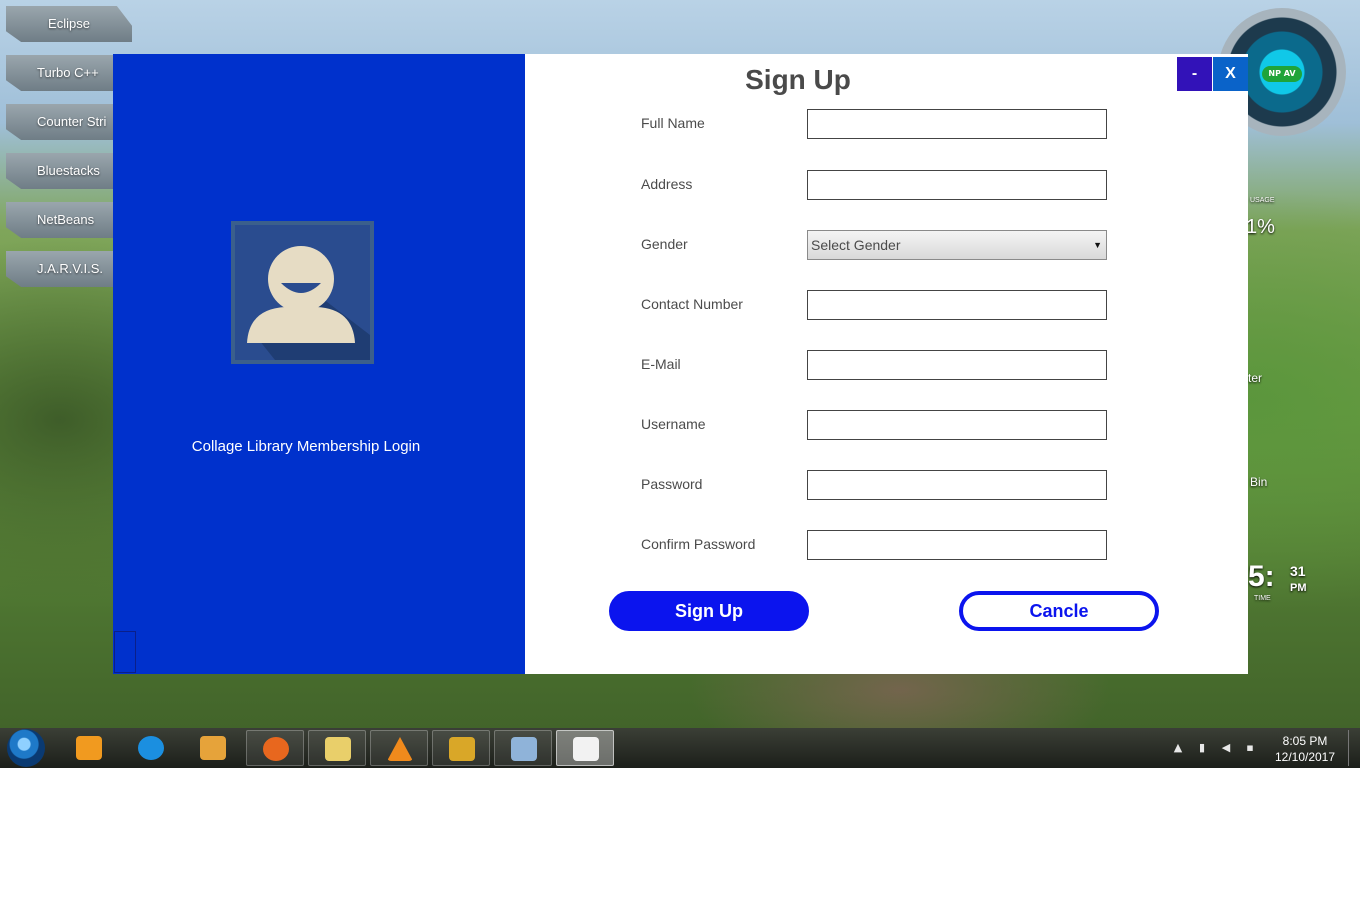 This screenshot has height=916, width=1360. Describe the element at coordinates (1262, 200) in the screenshot. I see `usage-label: USAGE` at that location.